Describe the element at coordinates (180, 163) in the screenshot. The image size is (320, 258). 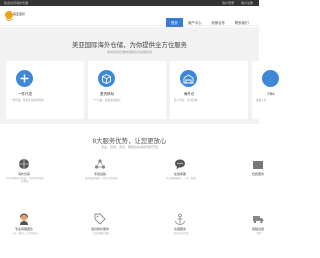
I see `chat-icon` at that location.